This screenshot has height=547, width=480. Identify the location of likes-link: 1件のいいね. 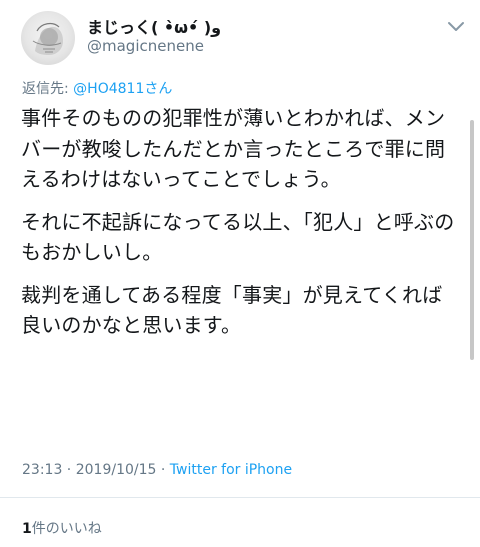
(62, 528).